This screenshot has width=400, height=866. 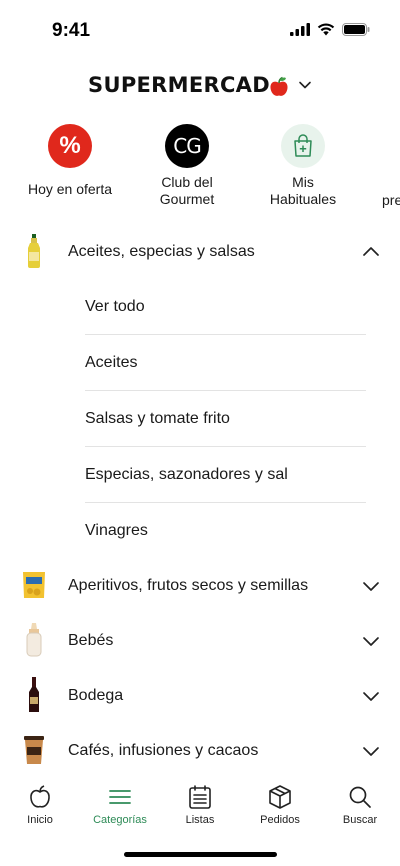 I want to click on category-row-aceites: Aceites, especias y salsas, so click(x=200, y=251).